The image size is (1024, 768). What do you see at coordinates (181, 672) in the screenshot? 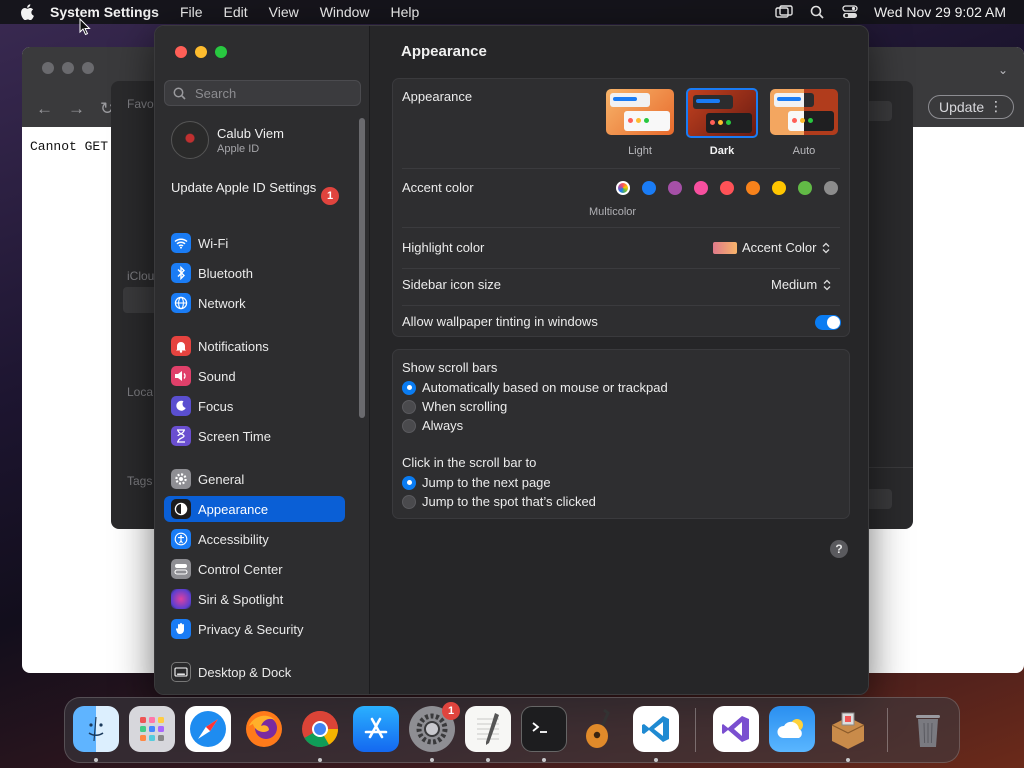
I see `desktop-icon` at bounding box center [181, 672].